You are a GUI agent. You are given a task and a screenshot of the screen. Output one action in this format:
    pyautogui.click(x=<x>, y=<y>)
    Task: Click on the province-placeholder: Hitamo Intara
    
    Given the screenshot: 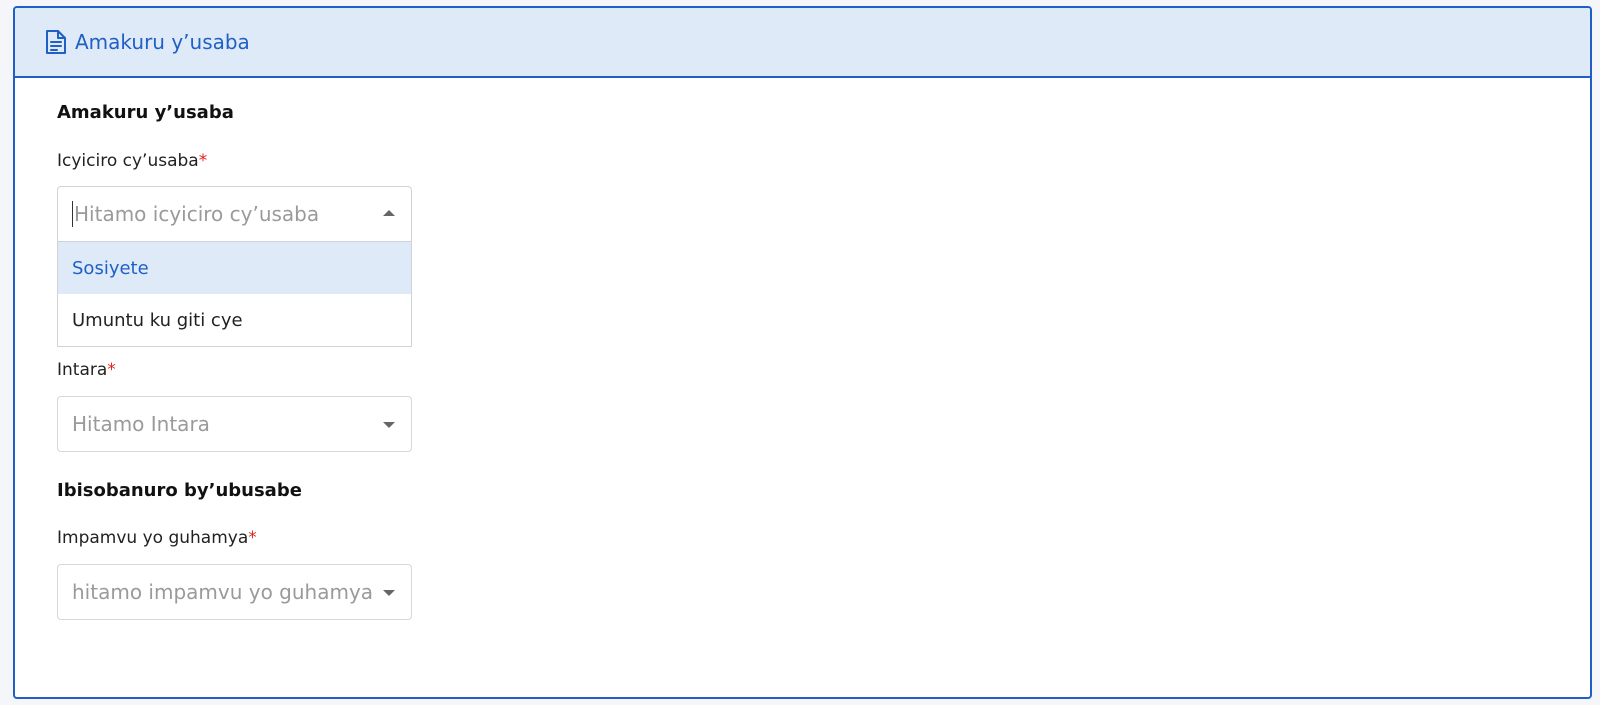 What is the action you would take?
    pyautogui.click(x=141, y=424)
    